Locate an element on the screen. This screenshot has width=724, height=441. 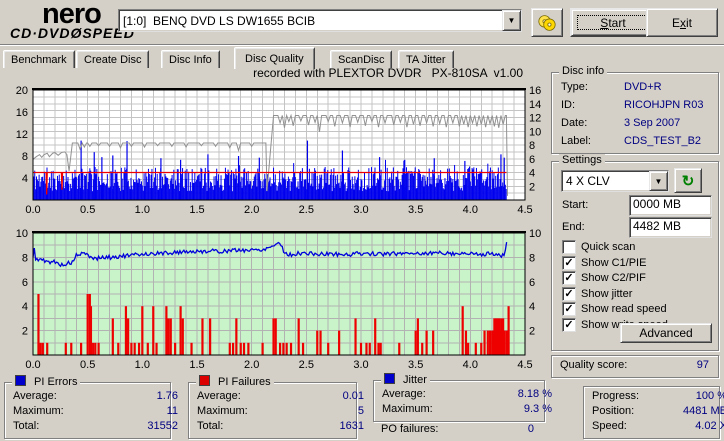
svg-text: 20 is located at coordinates (22, 91).